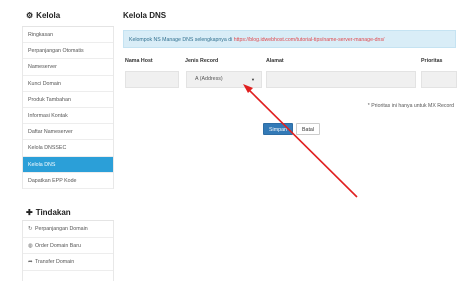  I want to click on refresh-icon: ↻, so click(30, 229).